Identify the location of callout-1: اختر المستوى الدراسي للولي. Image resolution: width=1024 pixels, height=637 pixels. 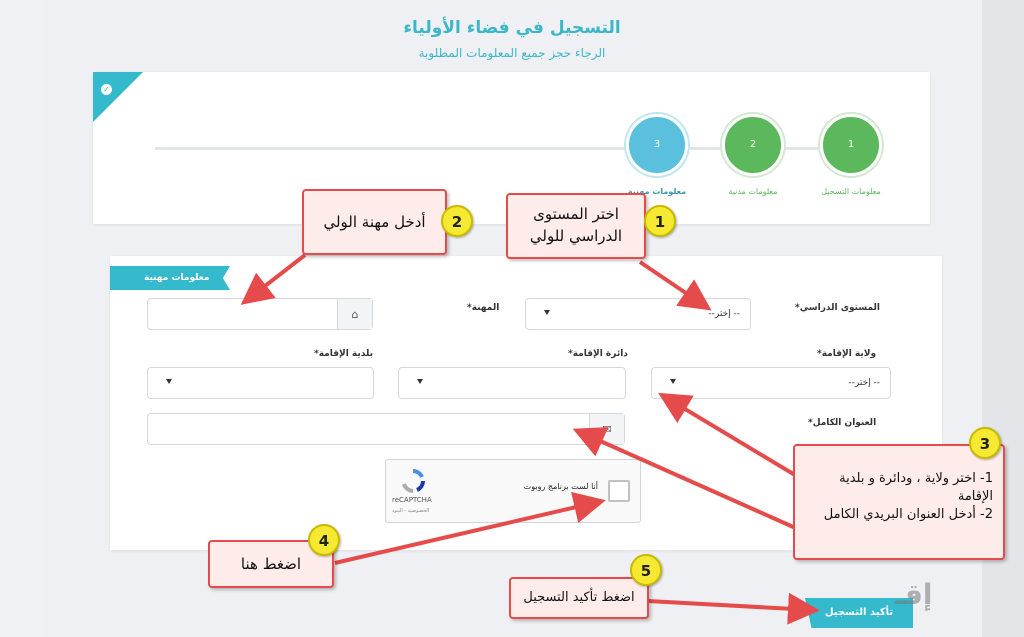
(576, 226).